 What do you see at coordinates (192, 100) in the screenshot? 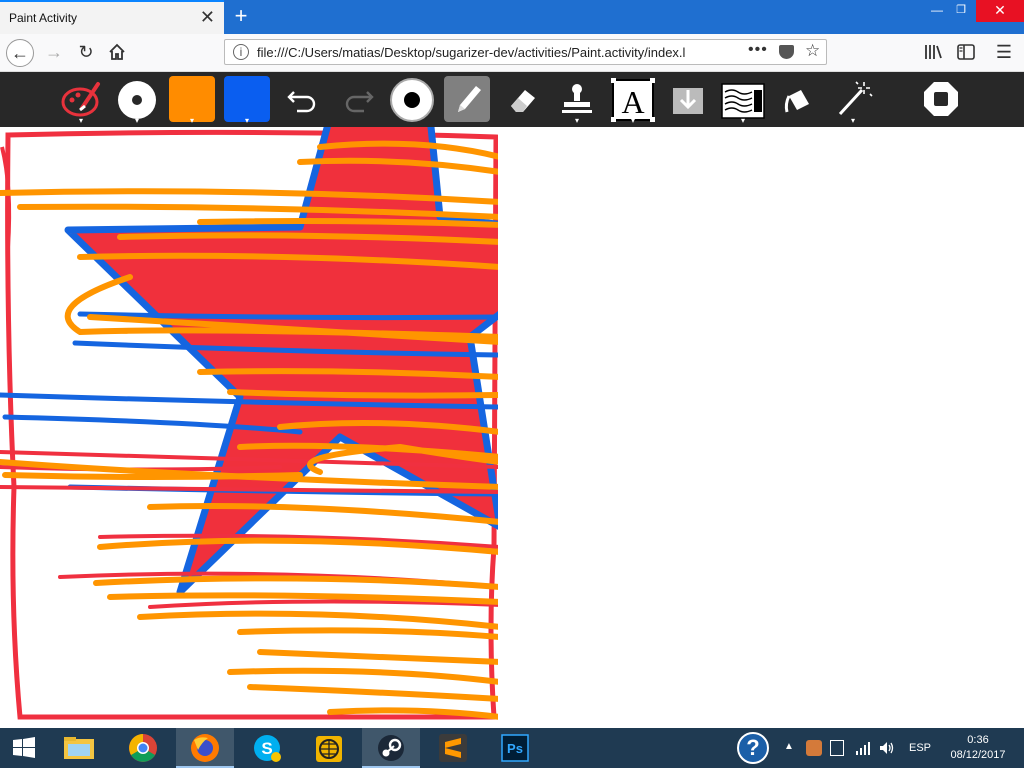
I see `fill-color-swatch: ▾` at bounding box center [192, 100].